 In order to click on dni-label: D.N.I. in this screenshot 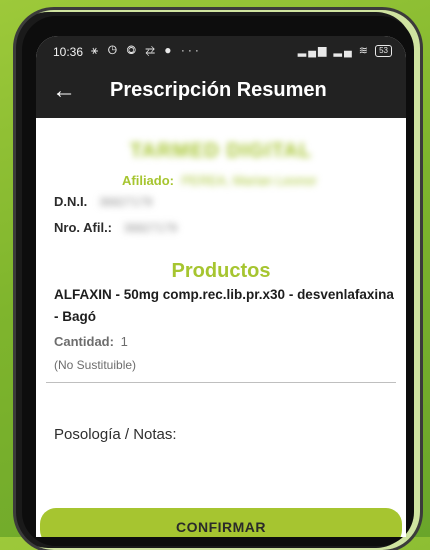, I will do `click(71, 201)`.